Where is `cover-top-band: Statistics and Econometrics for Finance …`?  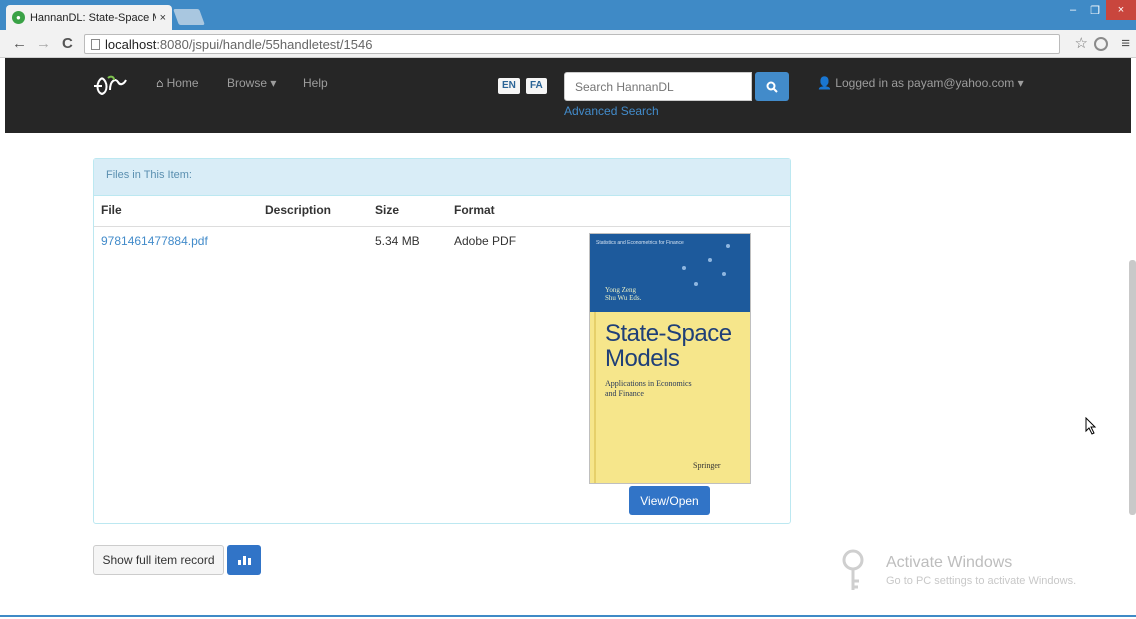
cover-top-band: Statistics and Econometrics for Finance … is located at coordinates (670, 273).